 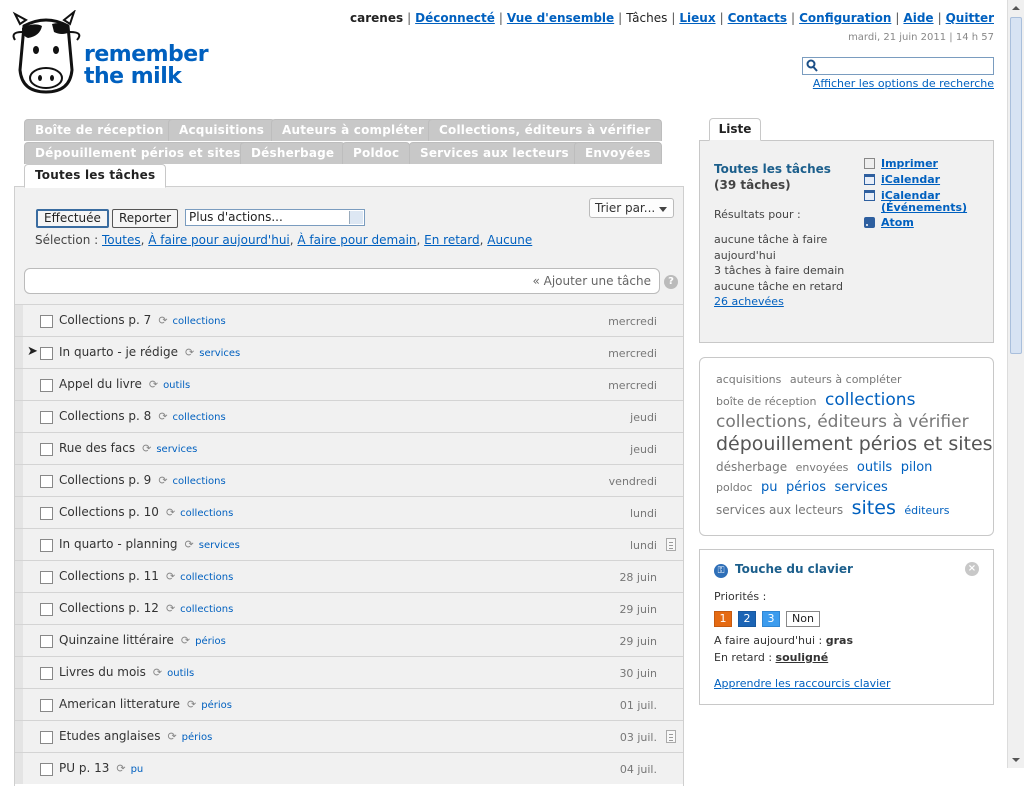 I want to click on tag-cloud-item: dépouillement périos et sites, so click(x=854, y=444).